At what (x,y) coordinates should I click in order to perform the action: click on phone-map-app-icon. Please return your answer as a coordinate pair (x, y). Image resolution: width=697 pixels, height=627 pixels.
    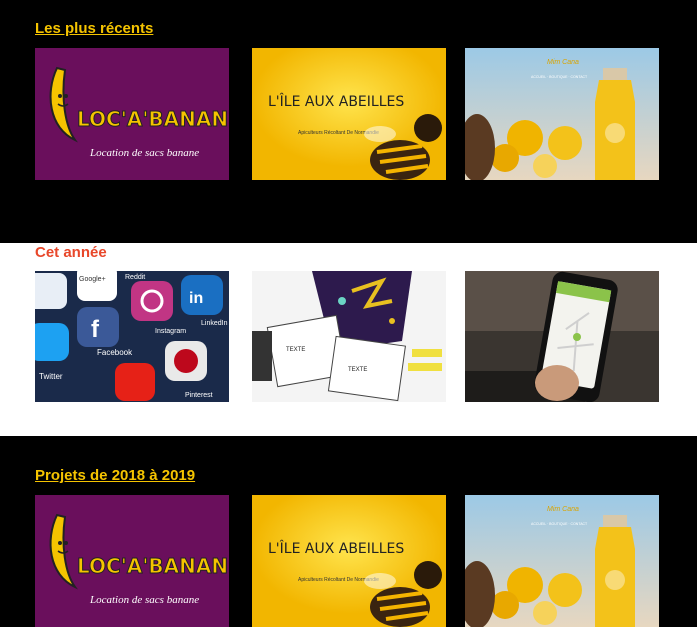
    Looking at the image, I should click on (562, 336).